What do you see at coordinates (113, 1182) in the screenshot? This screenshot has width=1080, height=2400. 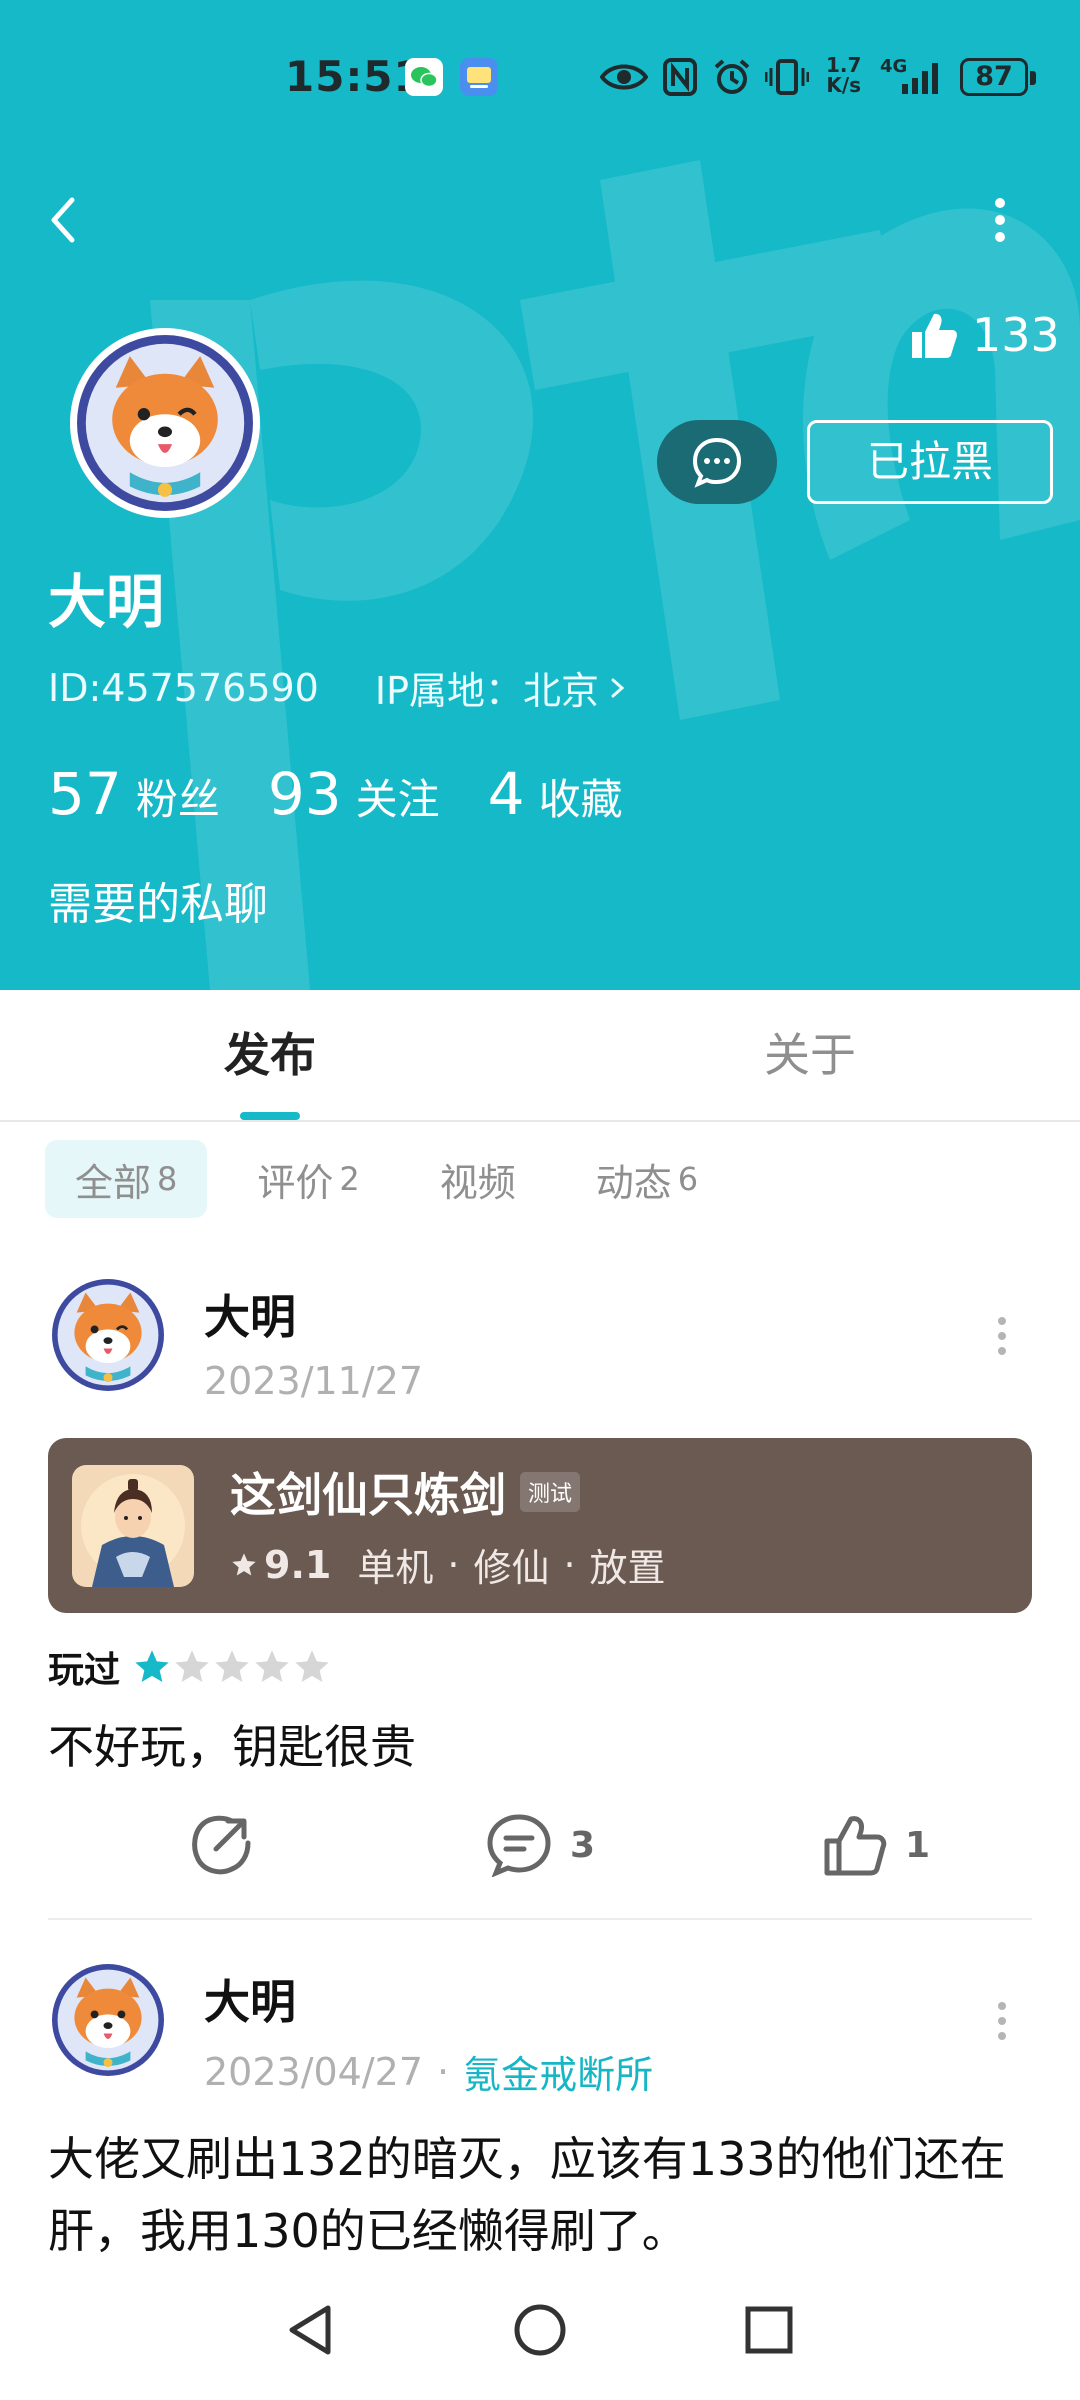 I see `filter-all-label: 全部` at bounding box center [113, 1182].